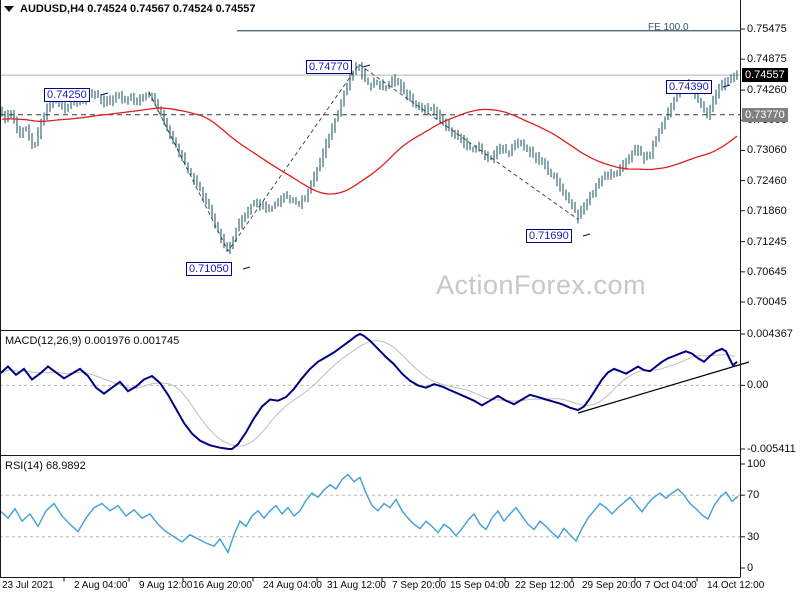  Describe the element at coordinates (767, 210) in the screenshot. I see `price-axis-tick: 0.71860` at that location.